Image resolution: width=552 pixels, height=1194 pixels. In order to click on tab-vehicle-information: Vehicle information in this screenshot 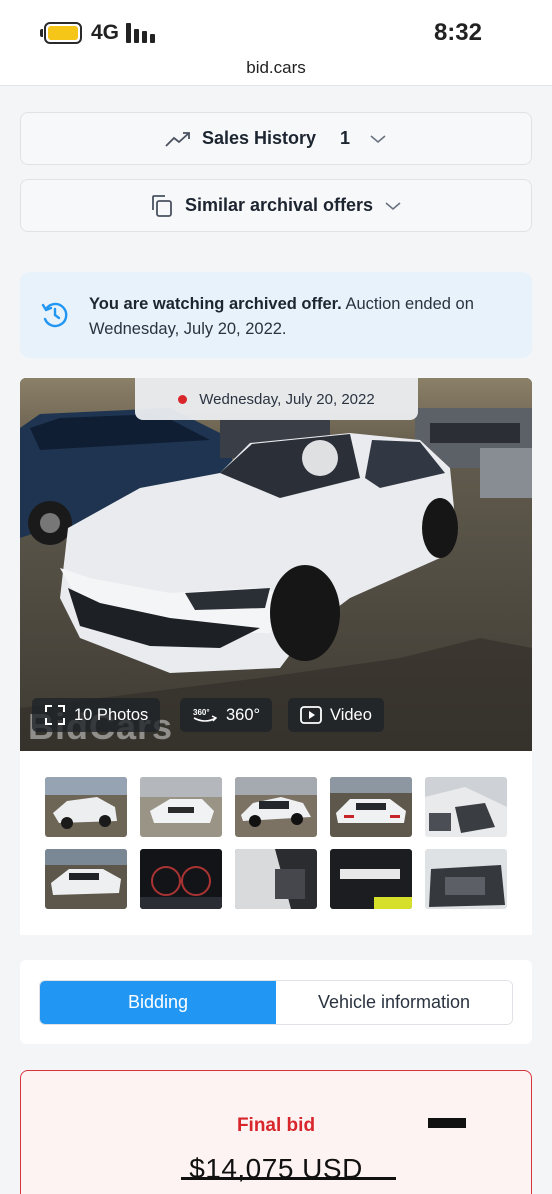, I will do `click(394, 1002)`.